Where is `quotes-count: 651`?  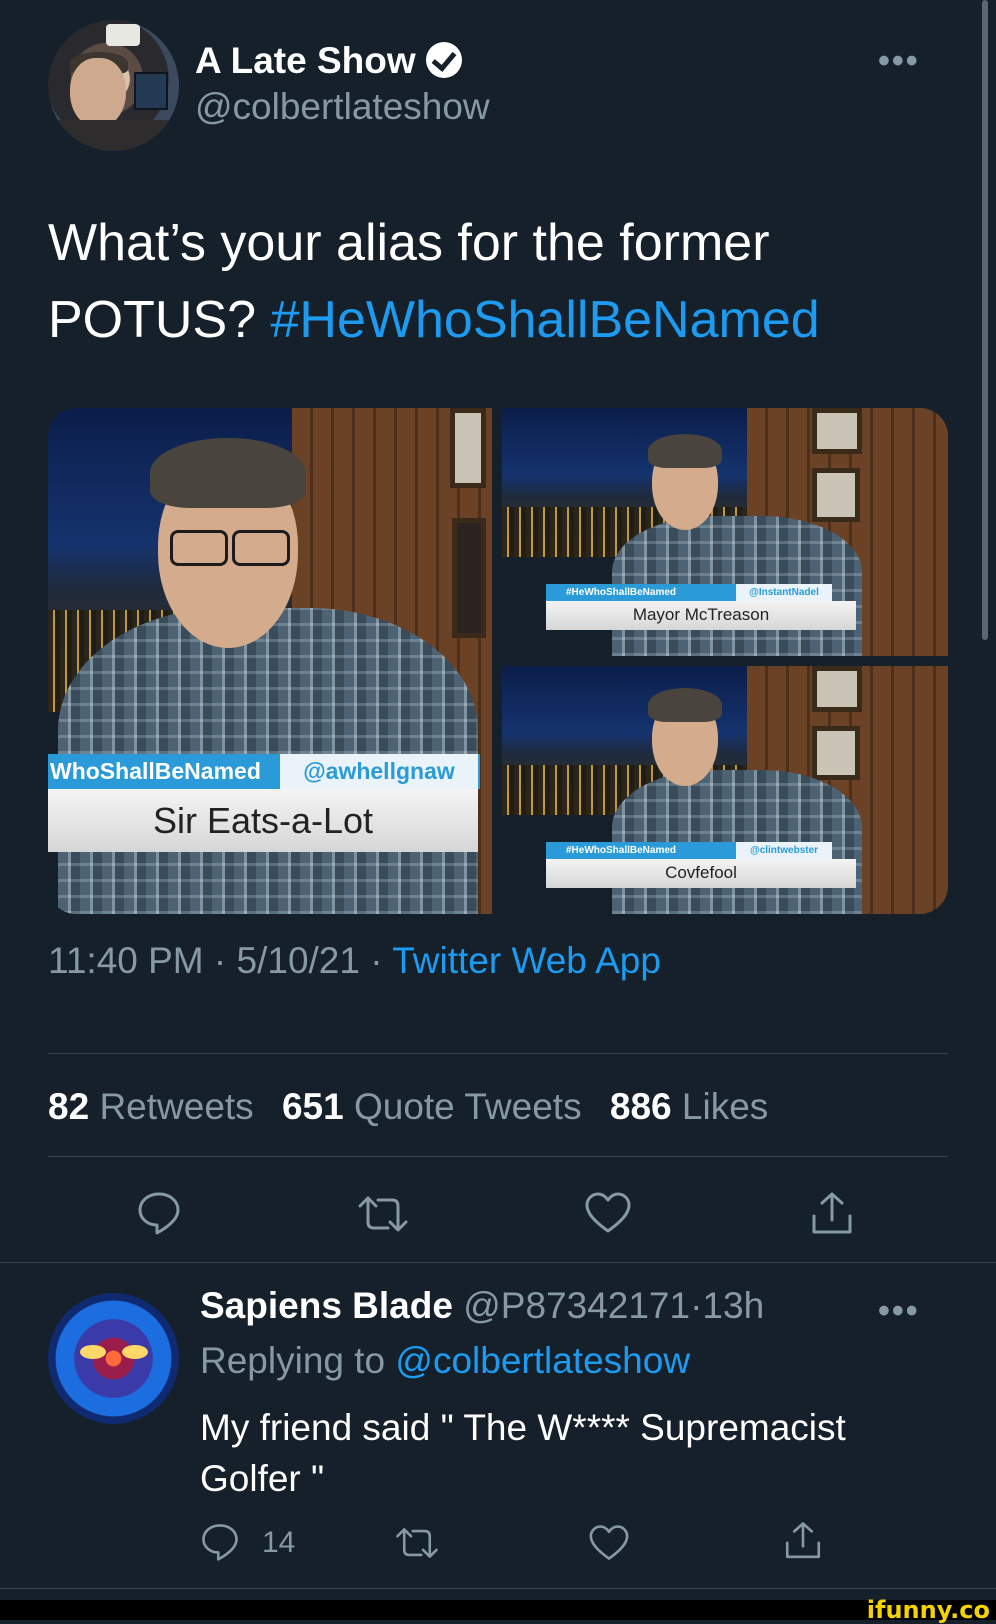 quotes-count: 651 is located at coordinates (312, 1106).